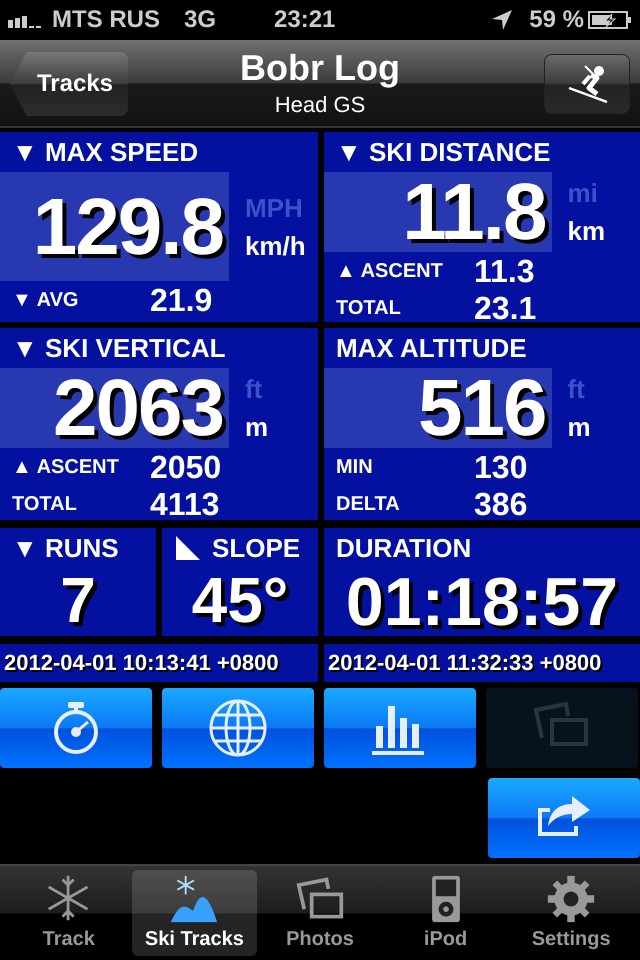  Describe the element at coordinates (556, 20) in the screenshot. I see `battery-percent: 59 %` at that location.